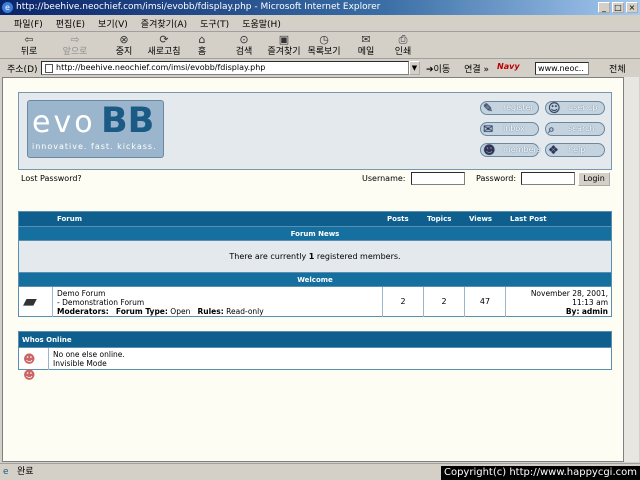 This screenshot has height=480, width=640. Describe the element at coordinates (164, 39) in the screenshot. I see `refresh-icon: ⟳` at that location.